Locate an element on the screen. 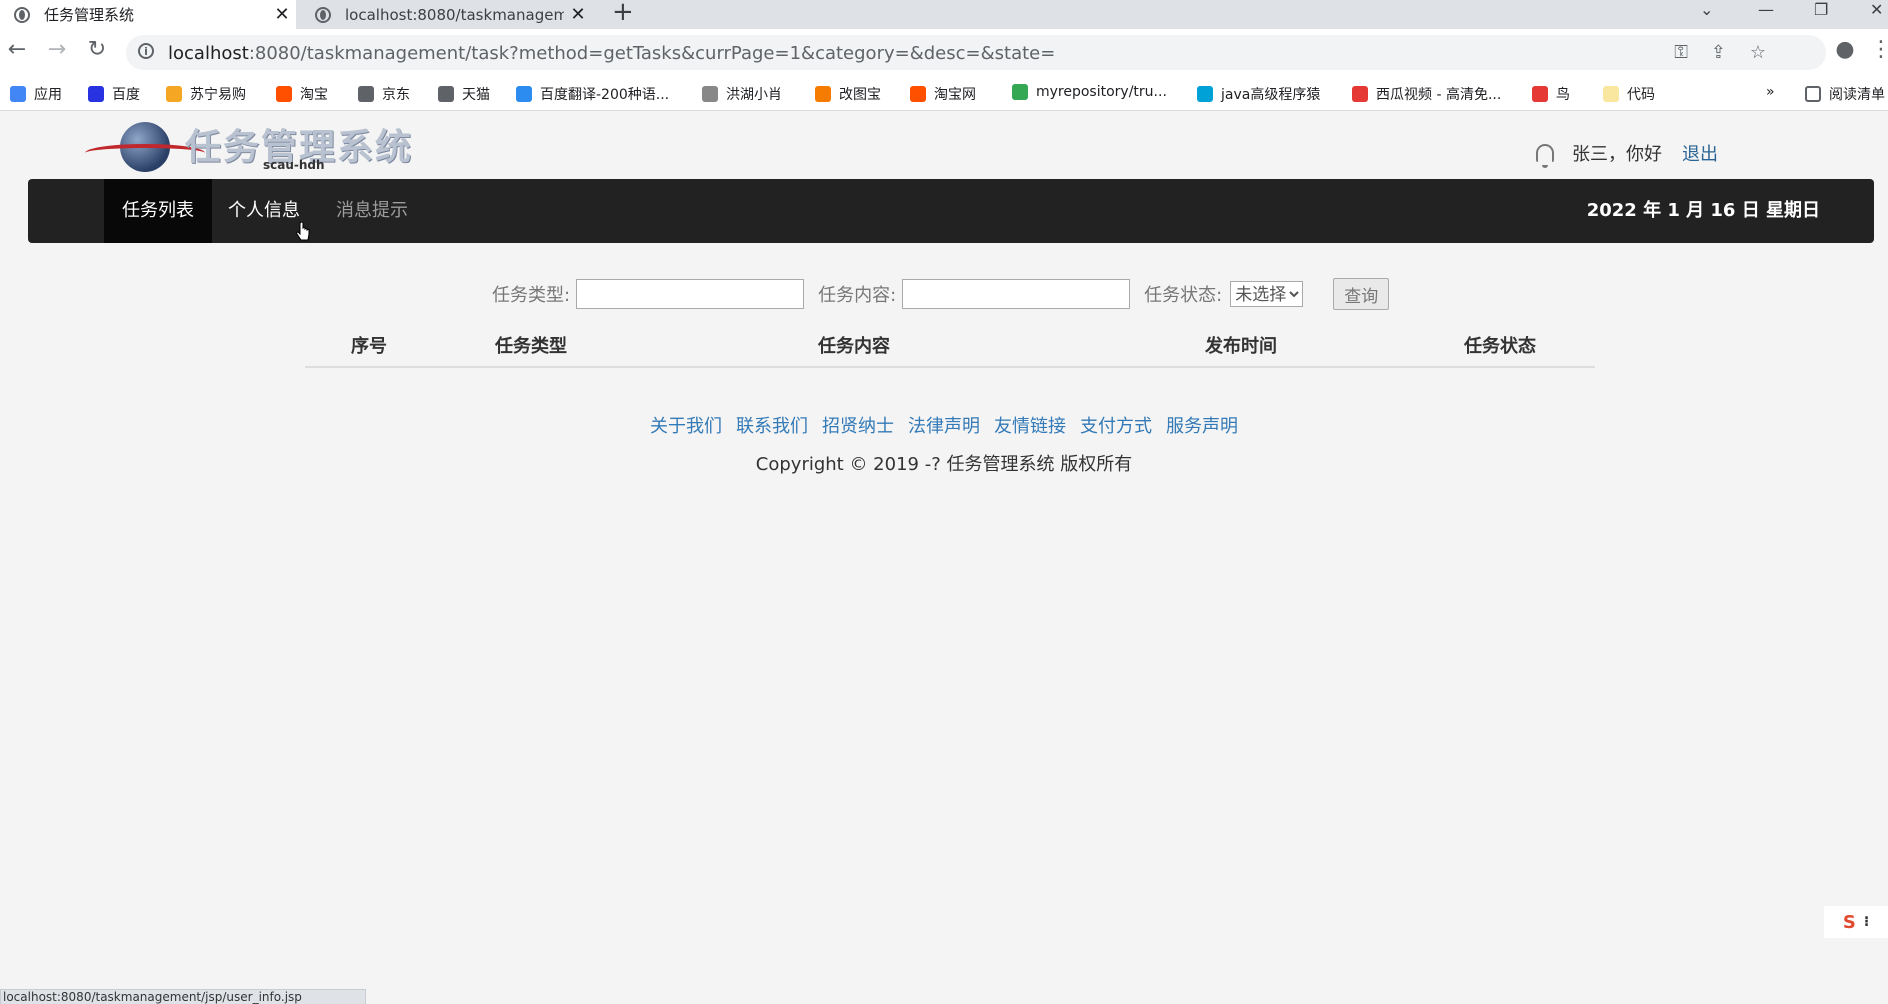 This screenshot has width=1888, height=1004. nav-task-list: 任务列表 is located at coordinates (158, 211).